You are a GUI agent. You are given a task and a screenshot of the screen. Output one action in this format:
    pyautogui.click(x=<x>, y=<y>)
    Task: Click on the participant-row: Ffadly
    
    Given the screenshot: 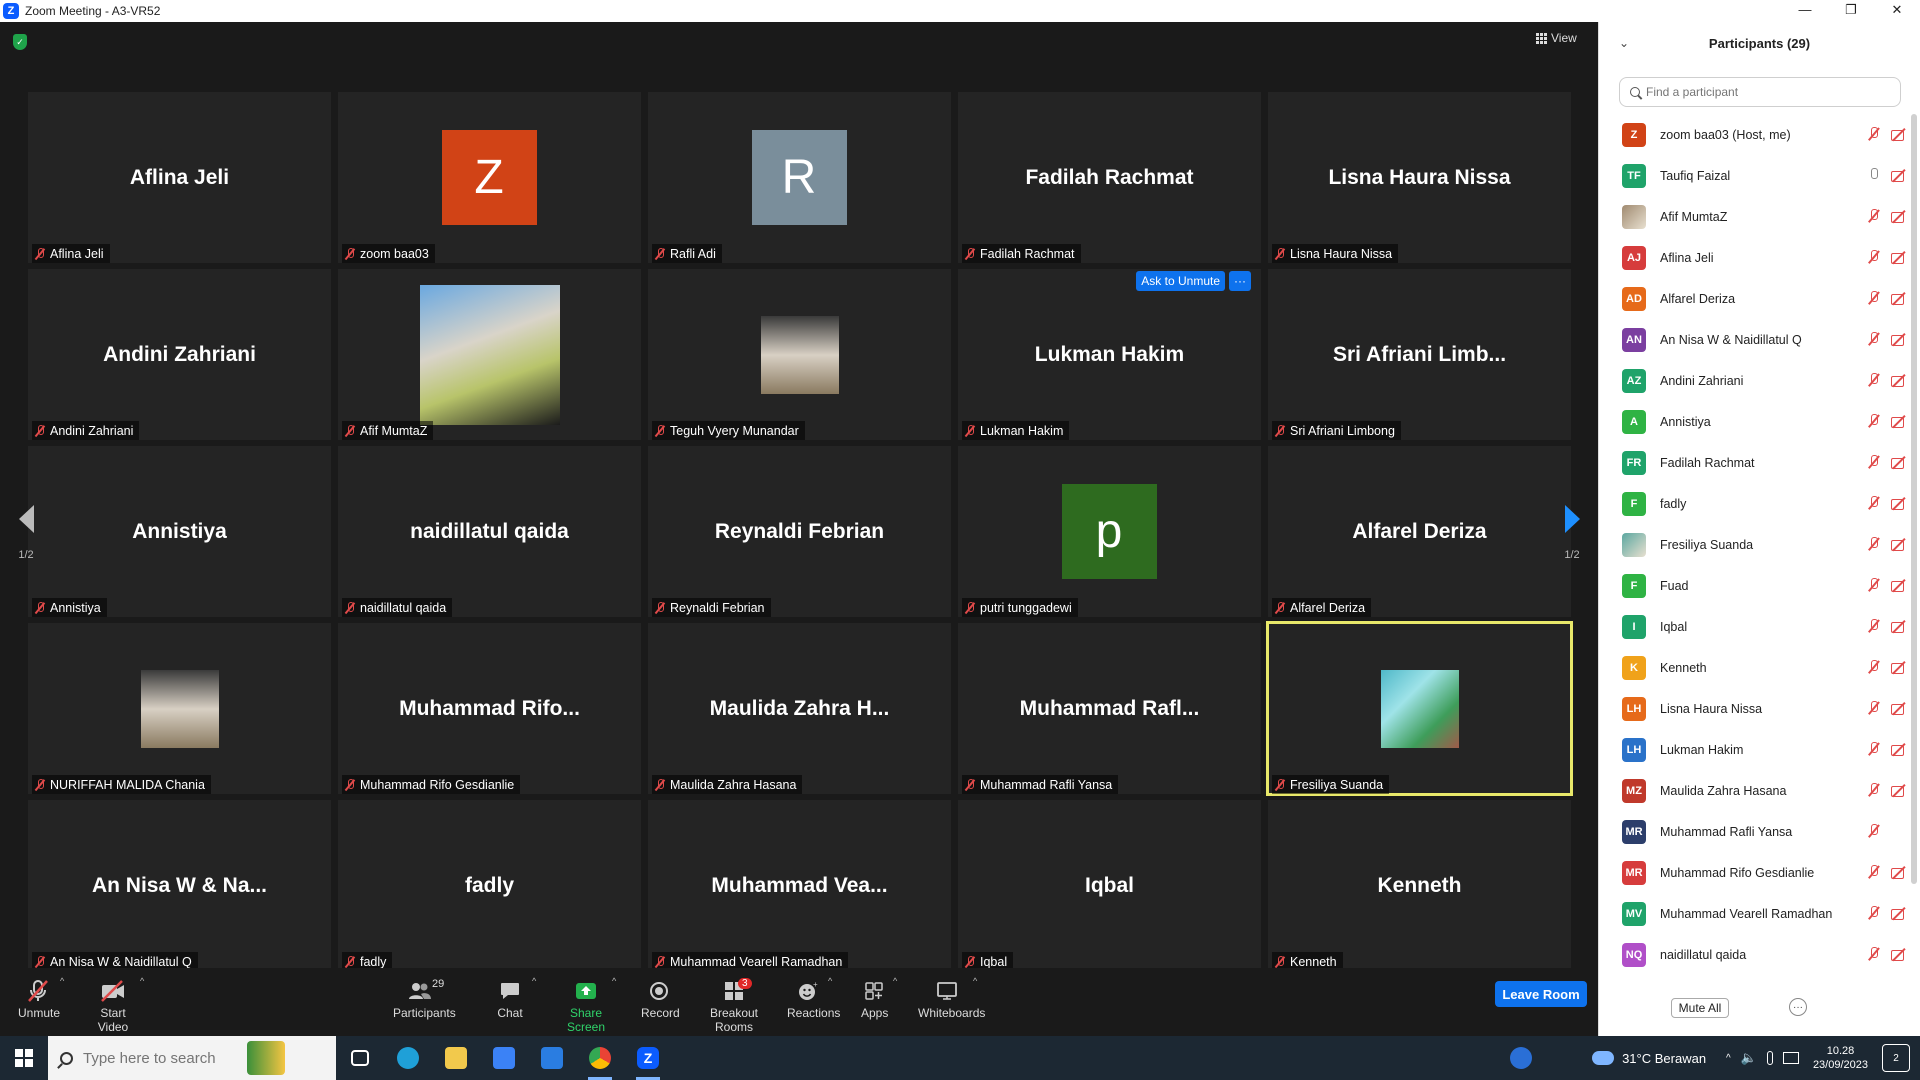 What is the action you would take?
    pyautogui.click(x=1755, y=503)
    